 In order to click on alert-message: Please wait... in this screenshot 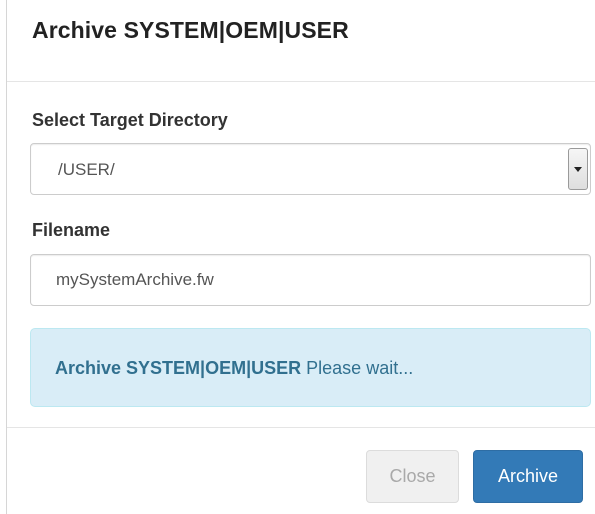, I will do `click(360, 368)`.